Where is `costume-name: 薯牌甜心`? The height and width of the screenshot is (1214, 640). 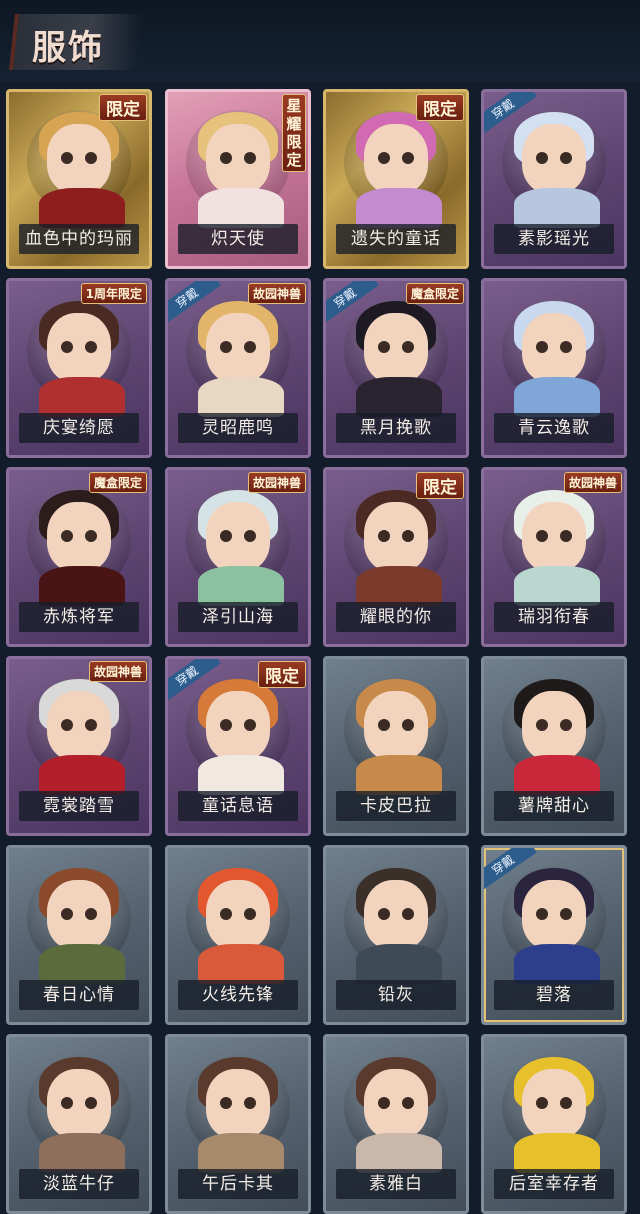
costume-name: 薯牌甜心 is located at coordinates (554, 806).